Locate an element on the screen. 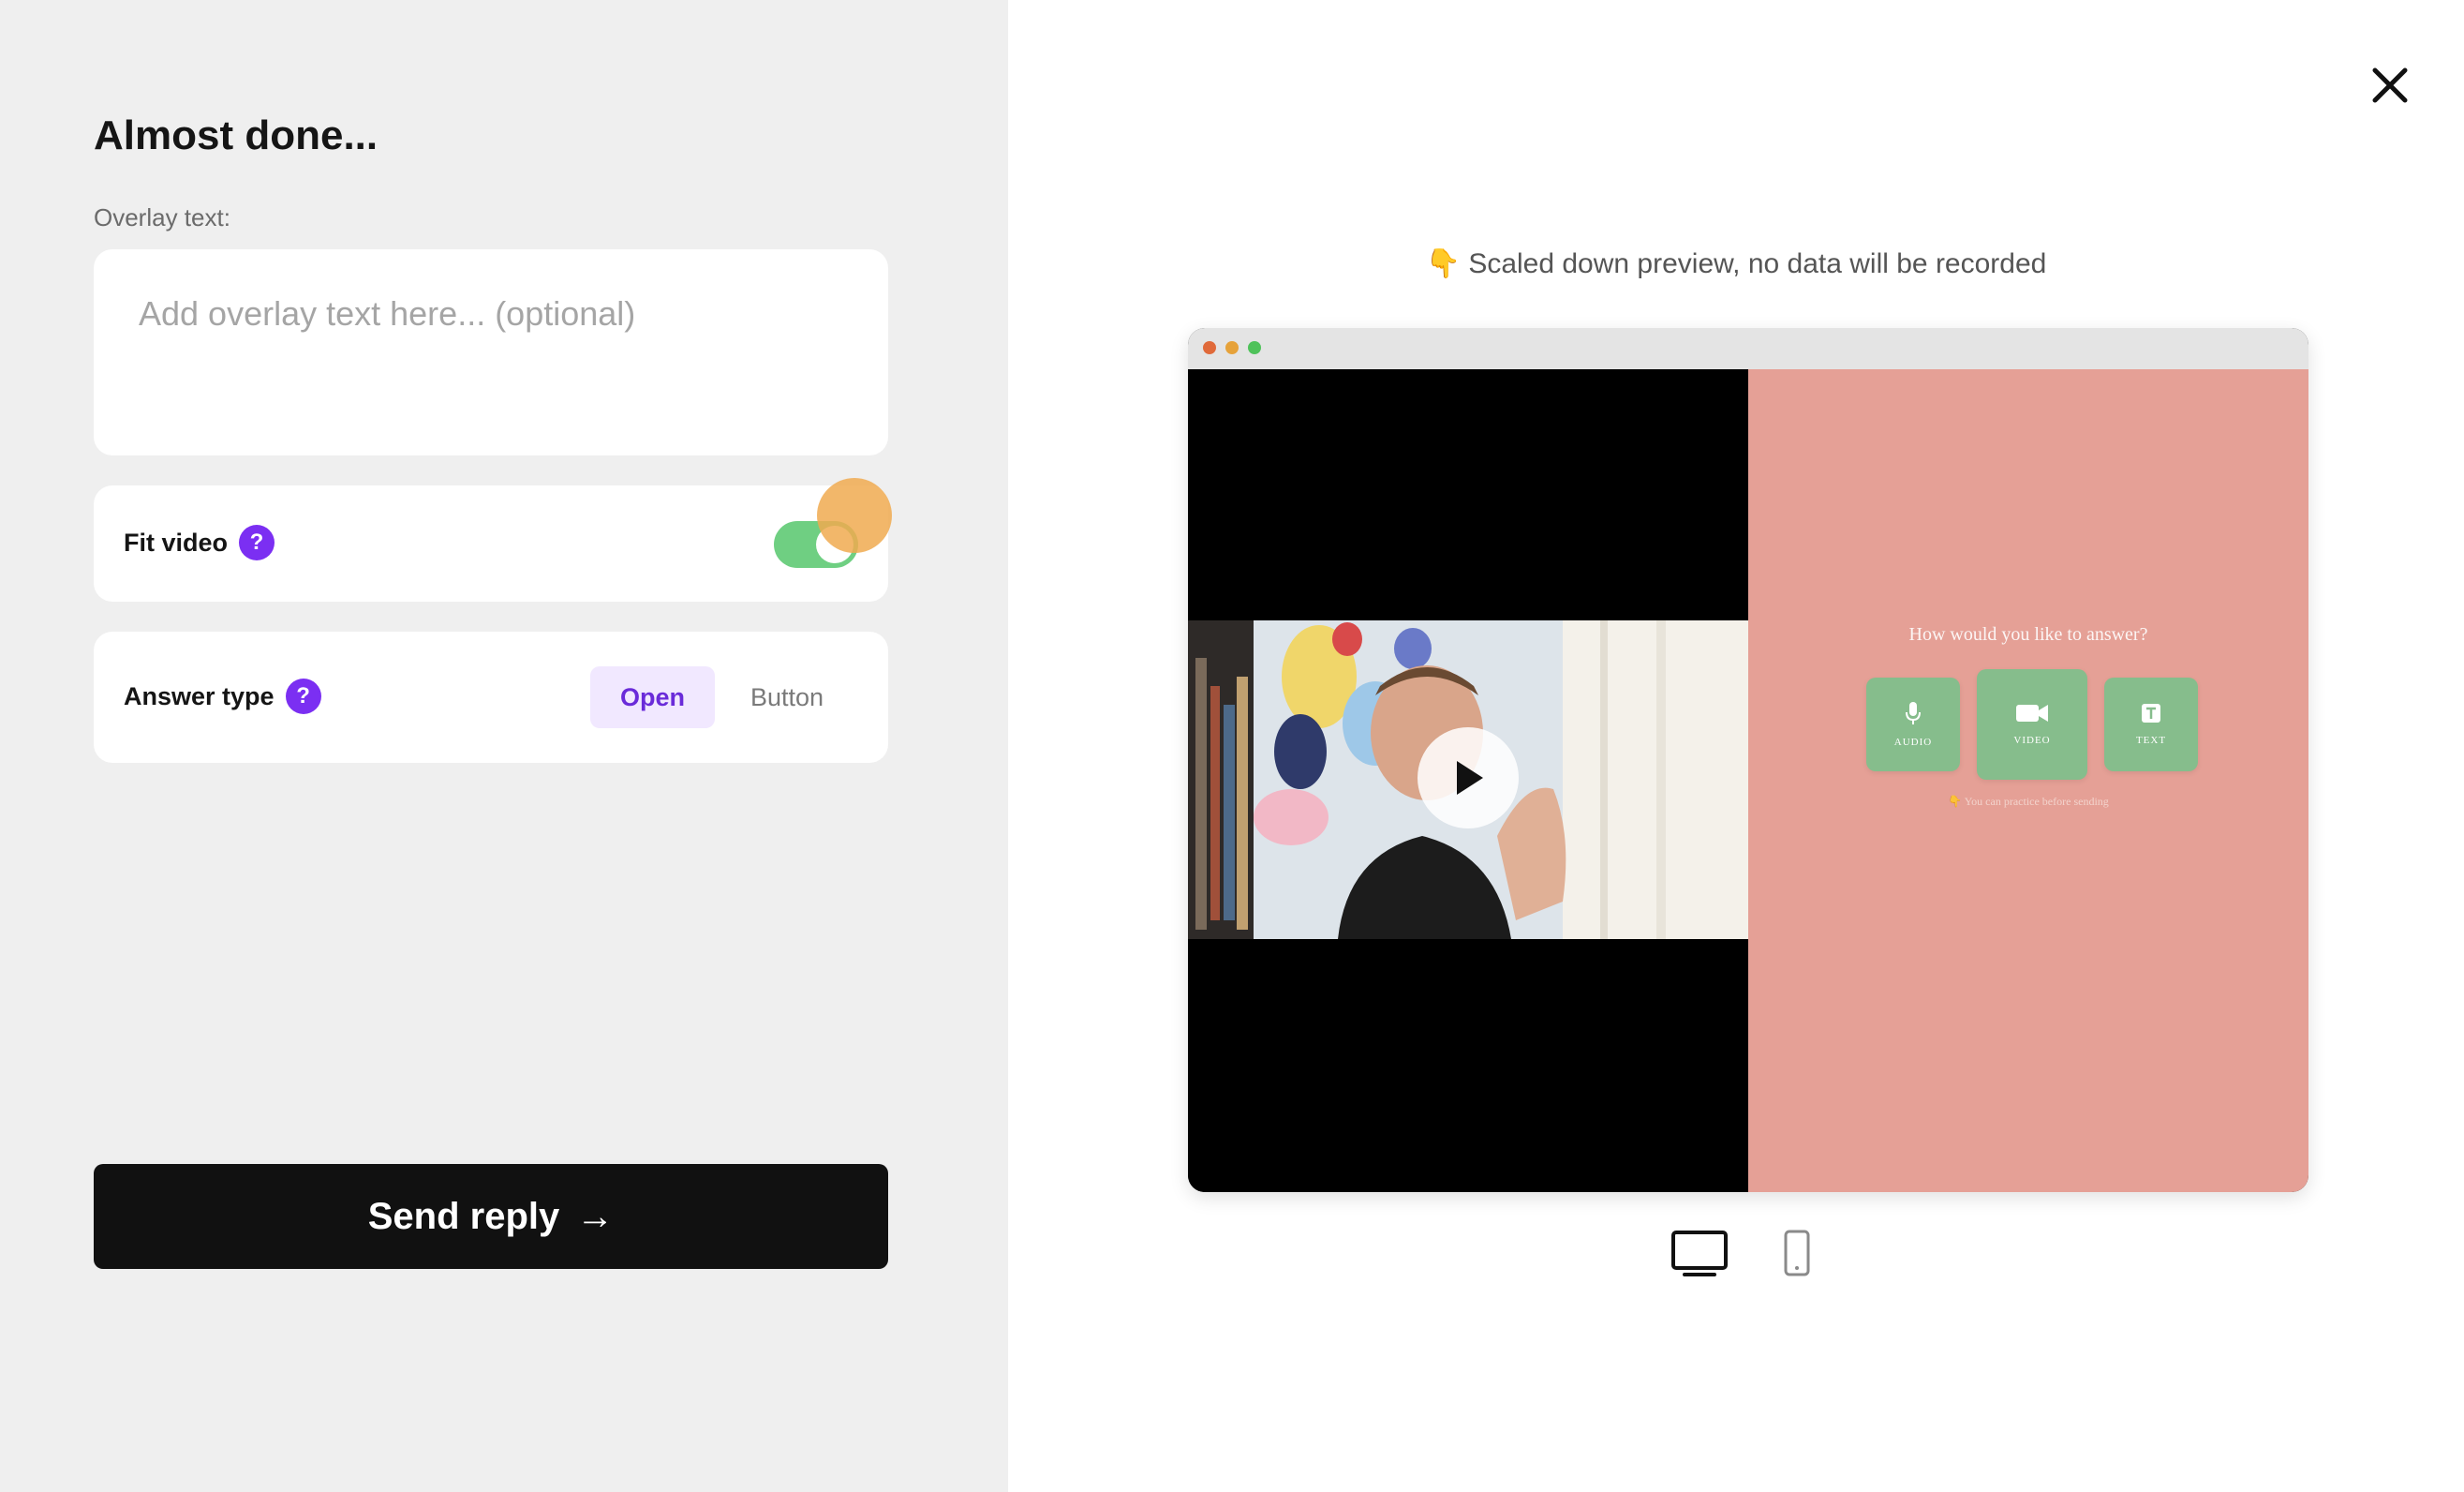 The image size is (2464, 1492). answer-type-help-icon: ? is located at coordinates (303, 696).